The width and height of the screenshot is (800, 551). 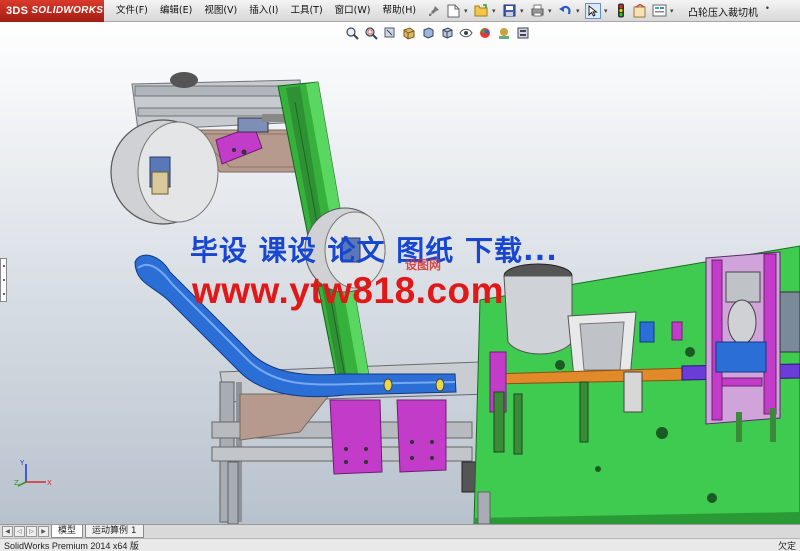 What do you see at coordinates (19, 531) in the screenshot?
I see `prev-tab-arrow-icon: ◁` at bounding box center [19, 531].